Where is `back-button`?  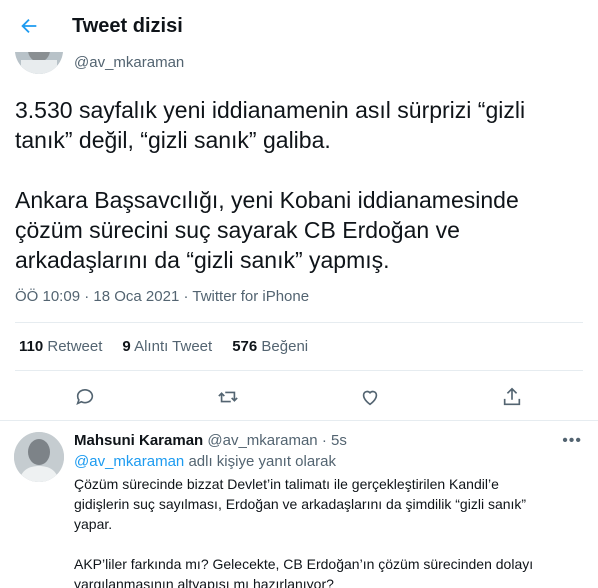 back-button is located at coordinates (29, 26).